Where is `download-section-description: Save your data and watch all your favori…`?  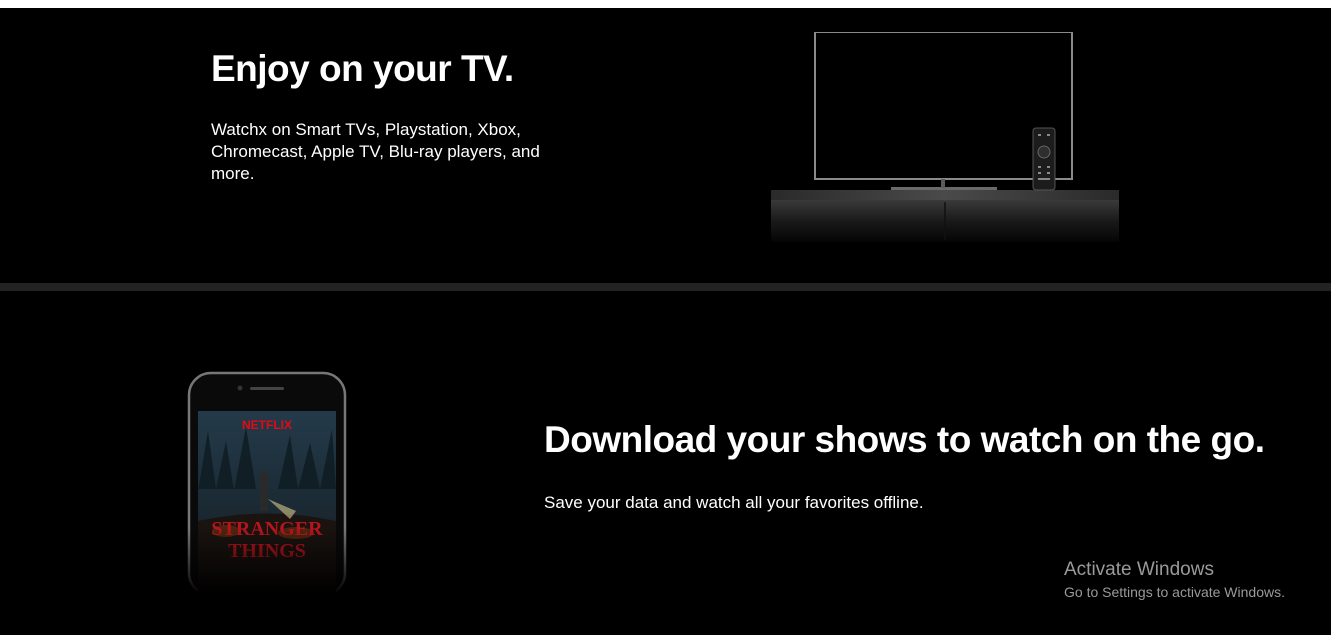 download-section-description: Save your data and watch all your favori… is located at coordinates (734, 502).